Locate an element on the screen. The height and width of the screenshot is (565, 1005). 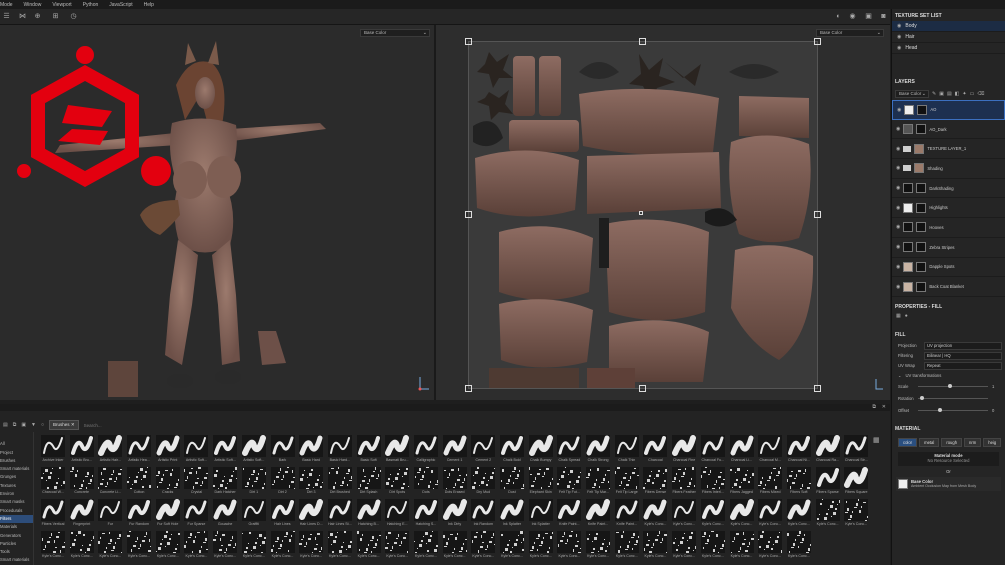
search-filter-icon: ○ is located at coordinates (42, 425).